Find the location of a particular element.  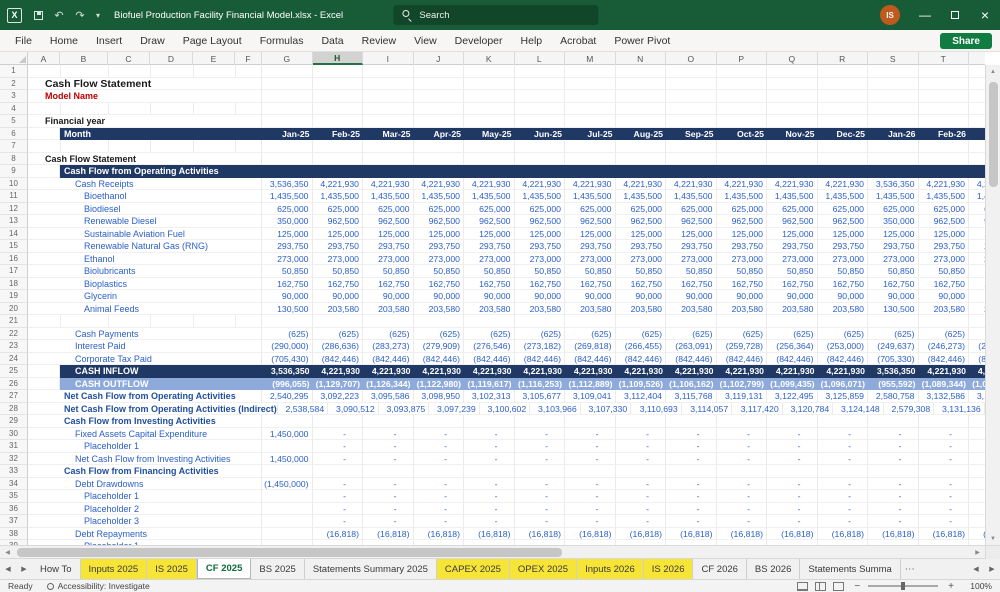

cell-L10: 4,221,930 is located at coordinates (539, 183).